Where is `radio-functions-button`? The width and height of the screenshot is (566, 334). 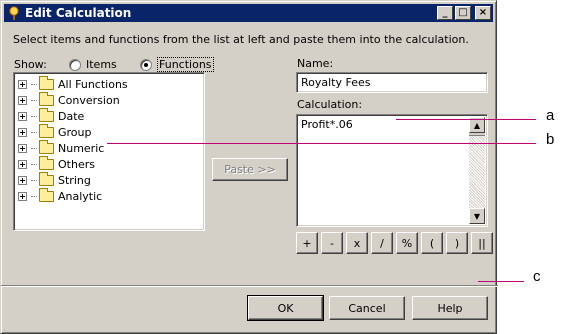 radio-functions-button is located at coordinates (146, 64).